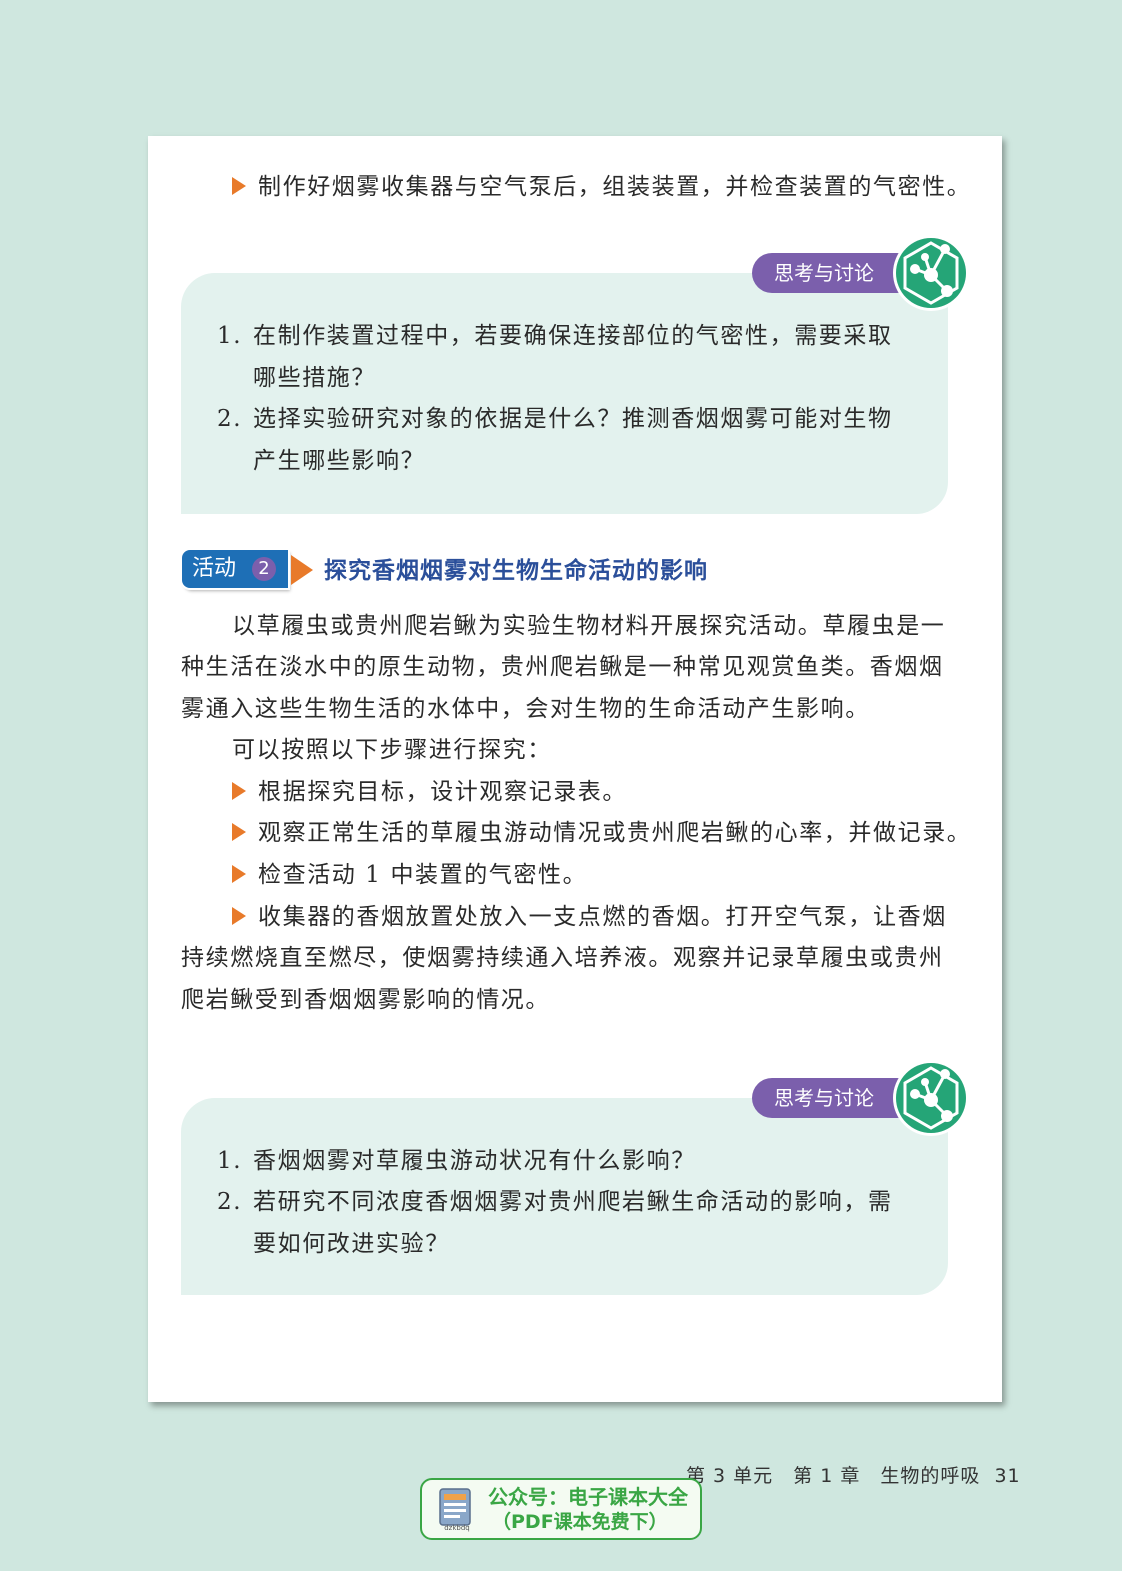 This screenshot has height=1571, width=1122. What do you see at coordinates (833, 1476) in the screenshot?
I see `footer-chapter: 第 3 单元 第 1 章 生物的呼吸` at bounding box center [833, 1476].